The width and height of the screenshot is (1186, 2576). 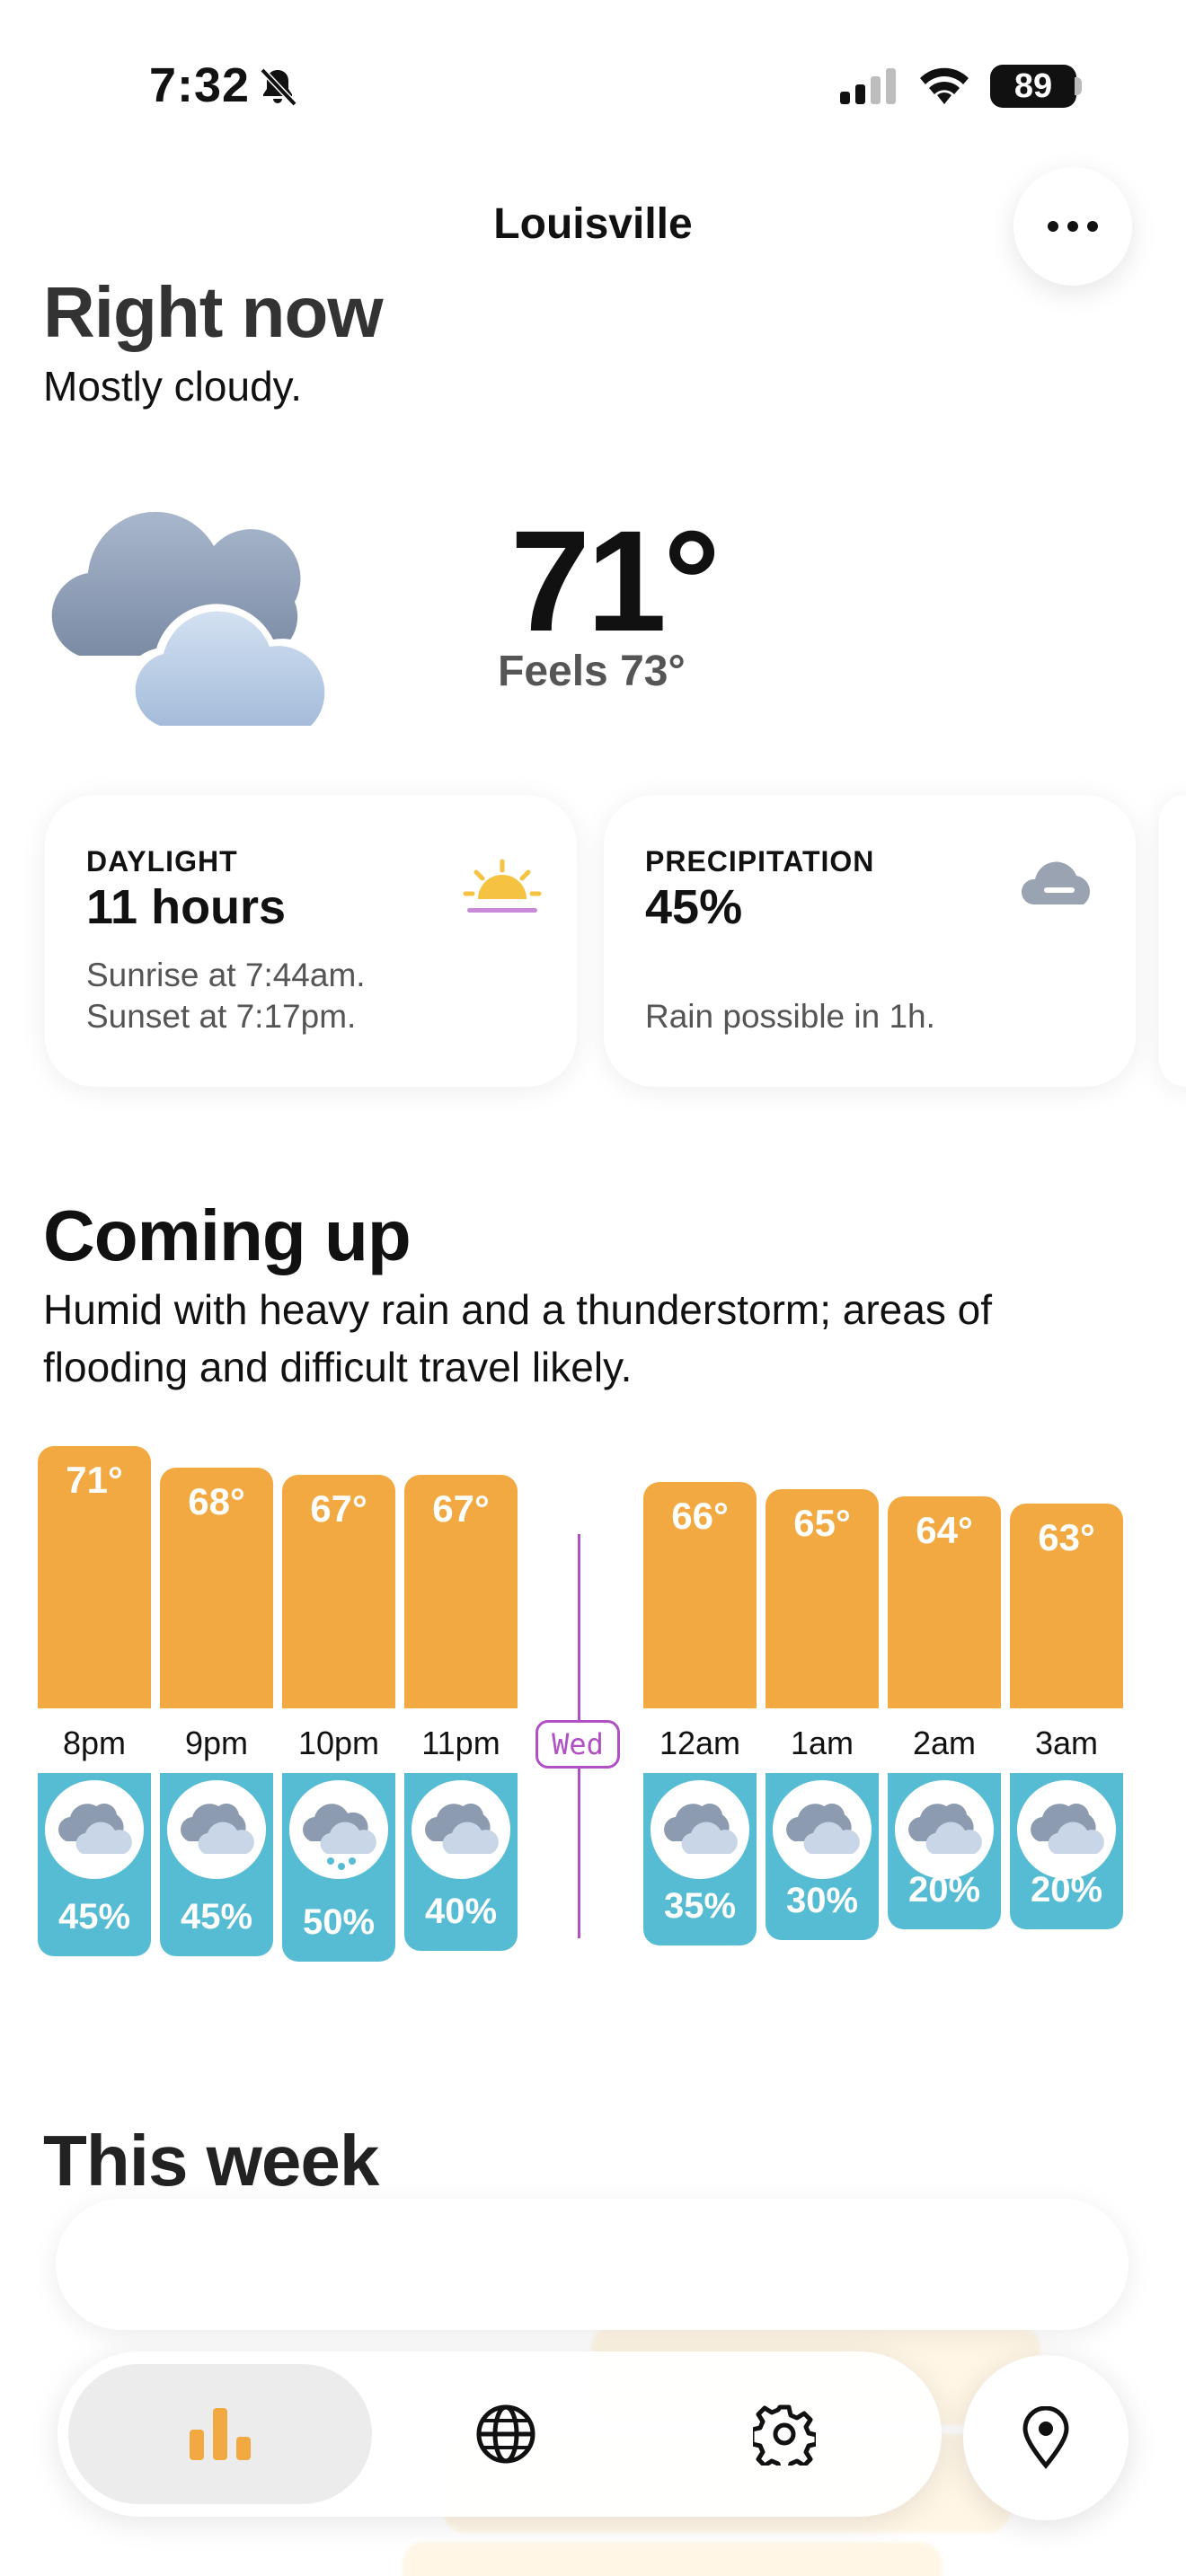 What do you see at coordinates (822, 1900) in the screenshot?
I see `precipitation-label: 30%` at bounding box center [822, 1900].